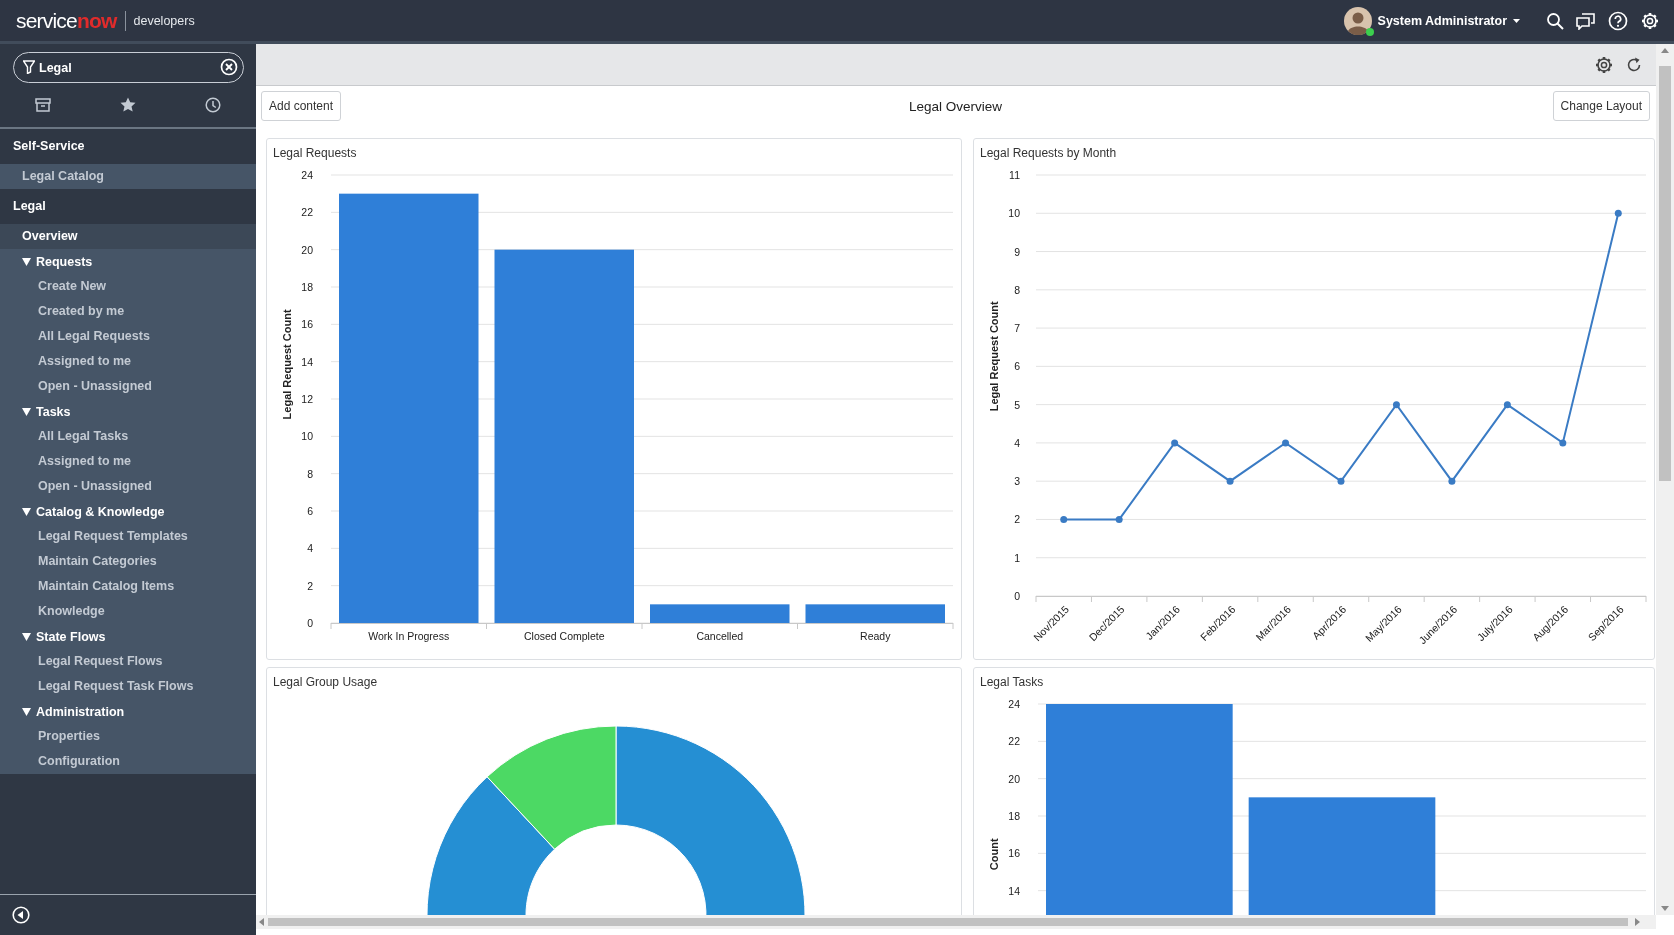 This screenshot has width=1674, height=935. What do you see at coordinates (128, 176) in the screenshot?
I see `nav-item: Legal Catalog` at bounding box center [128, 176].